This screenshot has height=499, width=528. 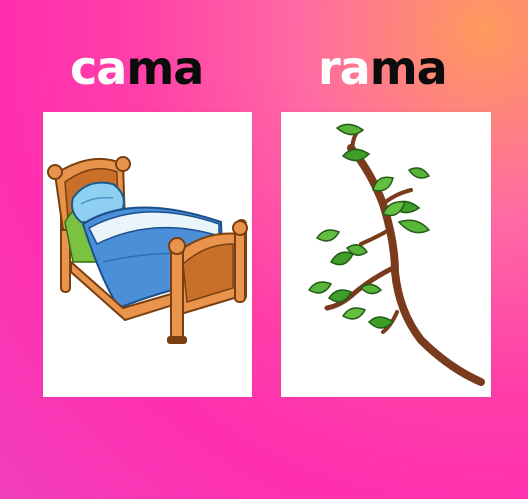 I want to click on word-rama-suffix: ma, so click(x=408, y=68).